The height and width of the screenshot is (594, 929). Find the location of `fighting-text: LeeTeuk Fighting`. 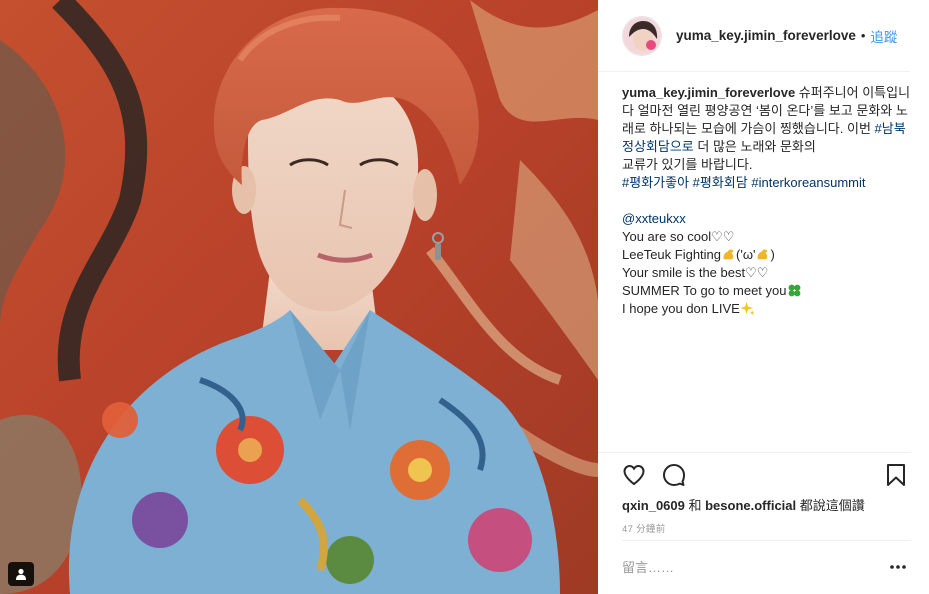

fighting-text: LeeTeuk Fighting is located at coordinates (672, 254).